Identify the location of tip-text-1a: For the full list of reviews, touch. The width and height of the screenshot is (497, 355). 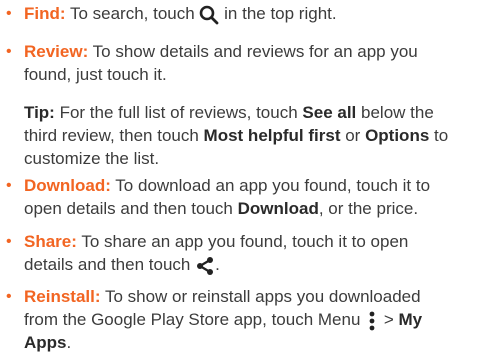
(178, 112).